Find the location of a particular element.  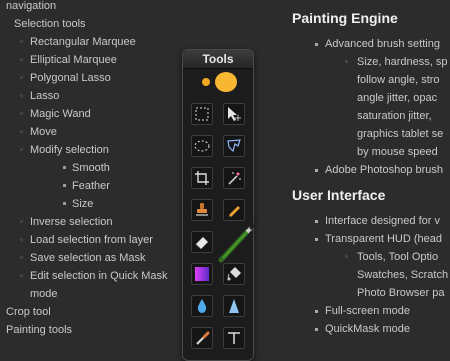

outline-item: navigation is located at coordinates (93, 7).